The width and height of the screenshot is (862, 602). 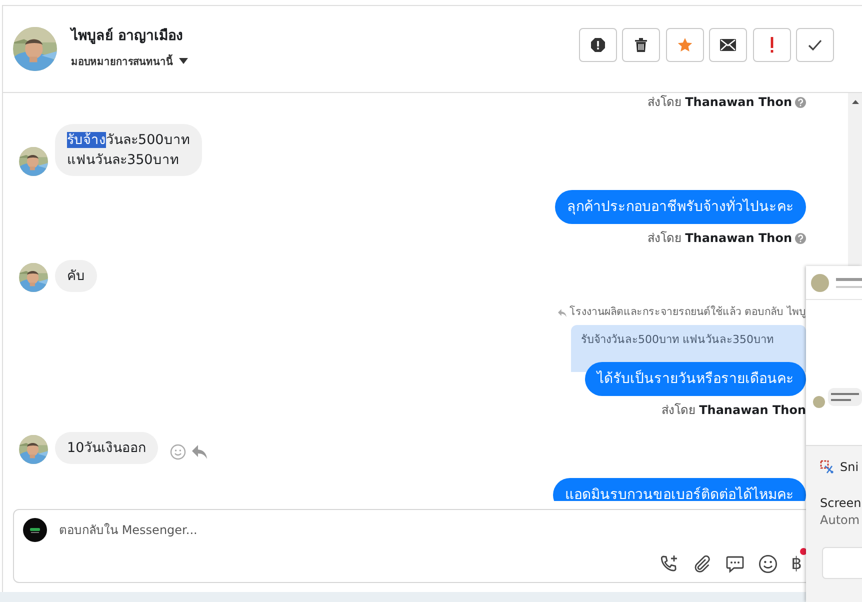 I want to click on message-bubble: รับจ้างวันละ500บาท แฟนวันละ350บาท, so click(x=128, y=150).